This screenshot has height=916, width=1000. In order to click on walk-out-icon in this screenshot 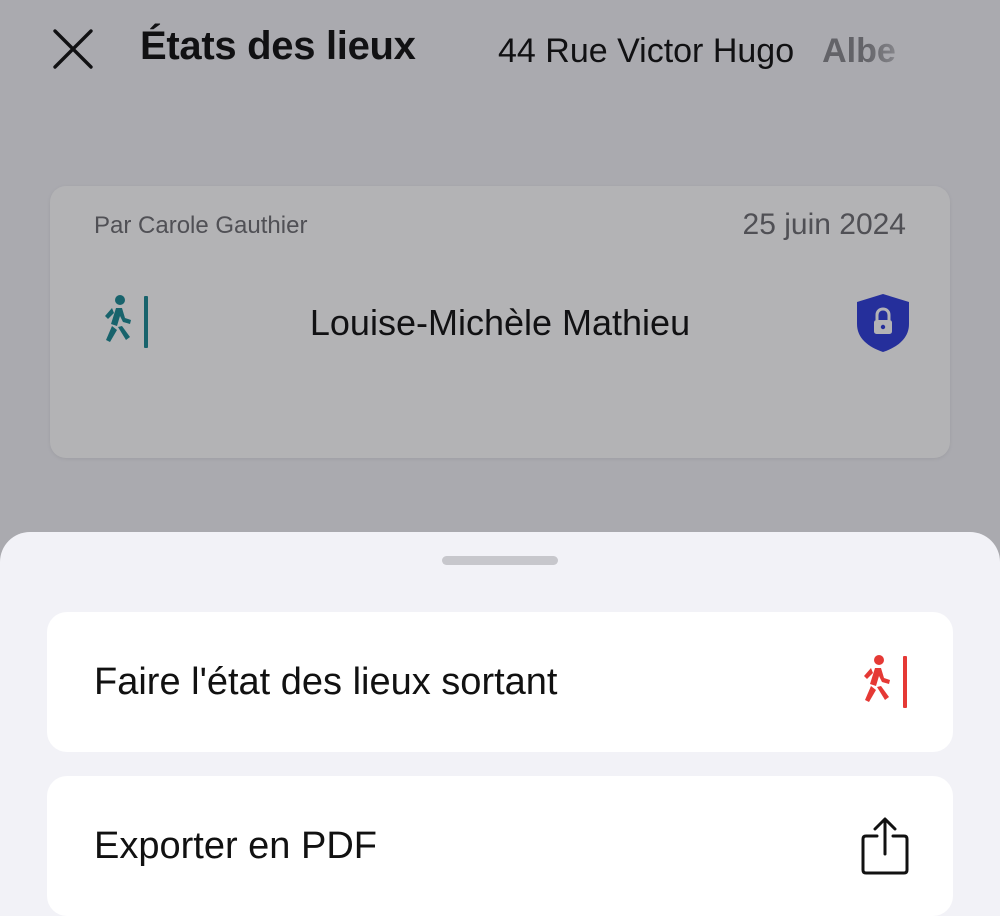, I will do `click(885, 682)`.